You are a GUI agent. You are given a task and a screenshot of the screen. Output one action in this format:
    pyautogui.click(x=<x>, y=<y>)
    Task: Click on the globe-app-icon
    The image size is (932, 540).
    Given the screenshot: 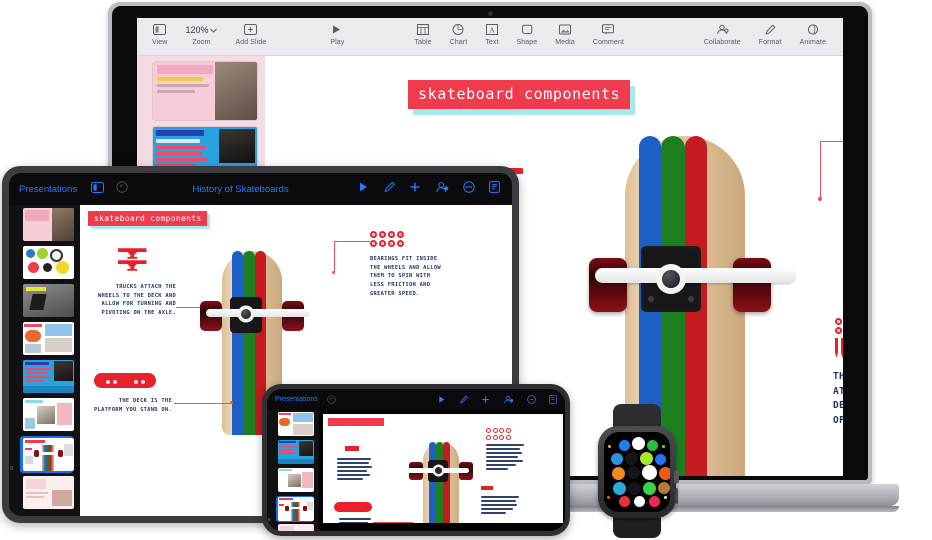 What is the action you would take?
    pyautogui.click(x=618, y=473)
    